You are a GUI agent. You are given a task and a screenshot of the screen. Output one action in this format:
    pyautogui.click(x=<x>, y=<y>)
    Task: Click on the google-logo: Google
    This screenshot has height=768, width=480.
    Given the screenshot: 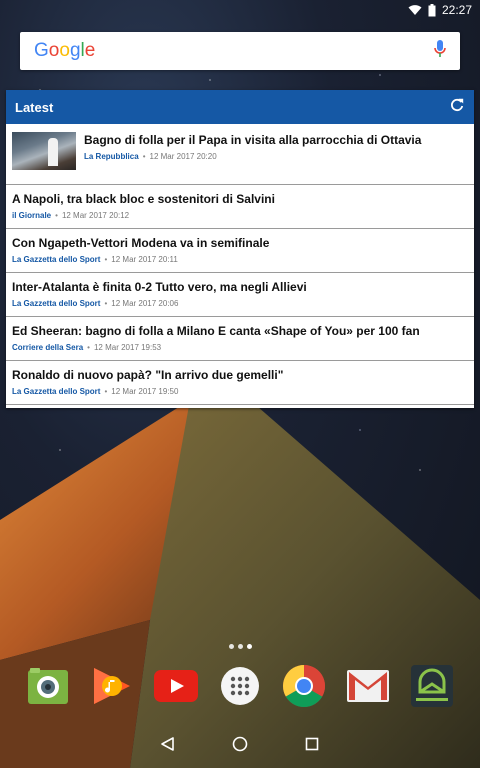 What is the action you would take?
    pyautogui.click(x=65, y=50)
    